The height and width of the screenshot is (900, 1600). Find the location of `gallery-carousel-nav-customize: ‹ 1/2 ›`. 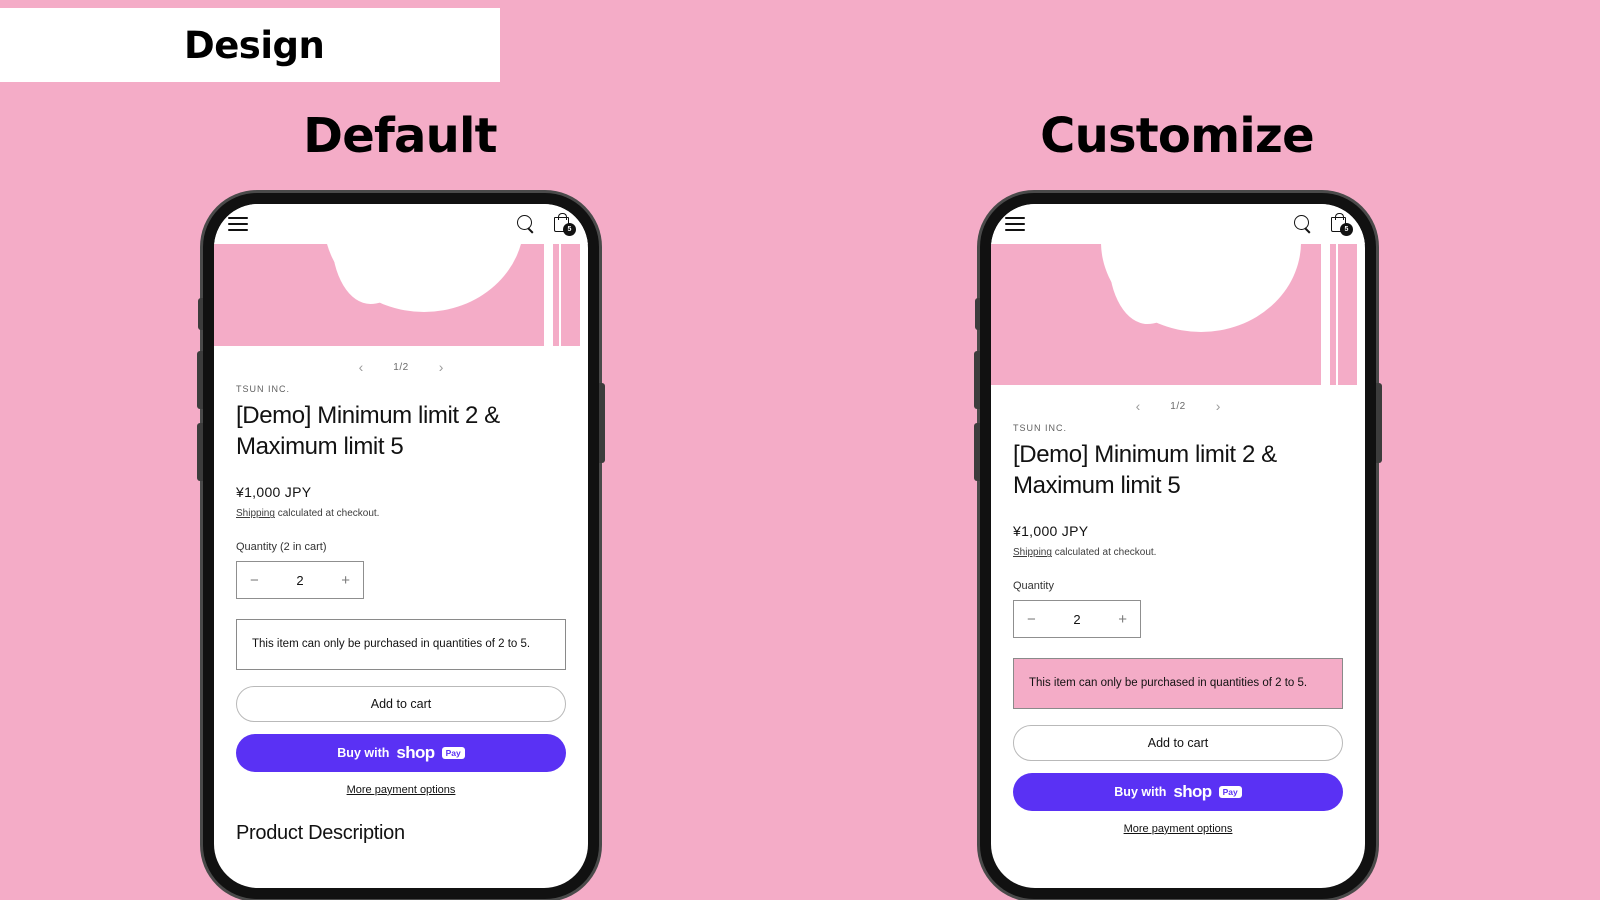

gallery-carousel-nav-customize: ‹ 1/2 › is located at coordinates (1178, 406).